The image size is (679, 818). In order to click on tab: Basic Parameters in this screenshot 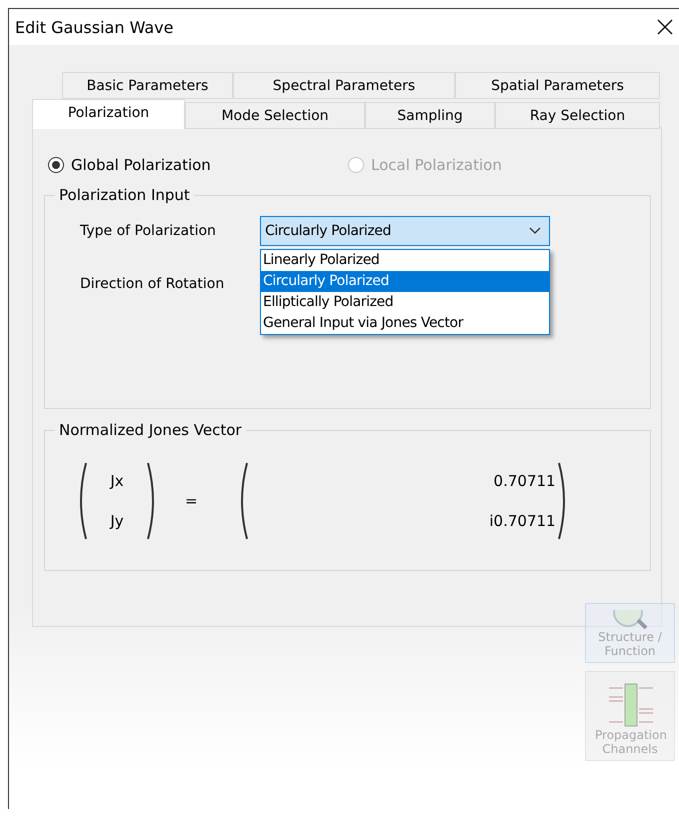, I will do `click(147, 85)`.